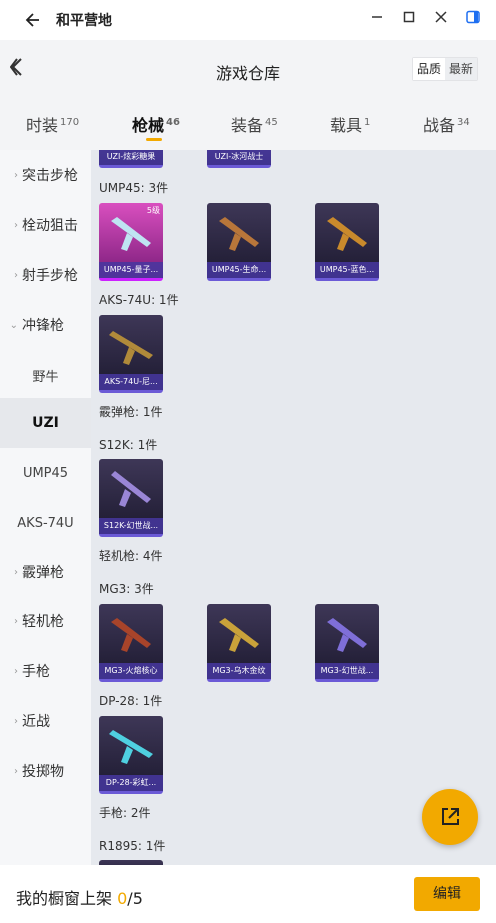  I want to click on title-bar: 和平营地, so click(248, 20).